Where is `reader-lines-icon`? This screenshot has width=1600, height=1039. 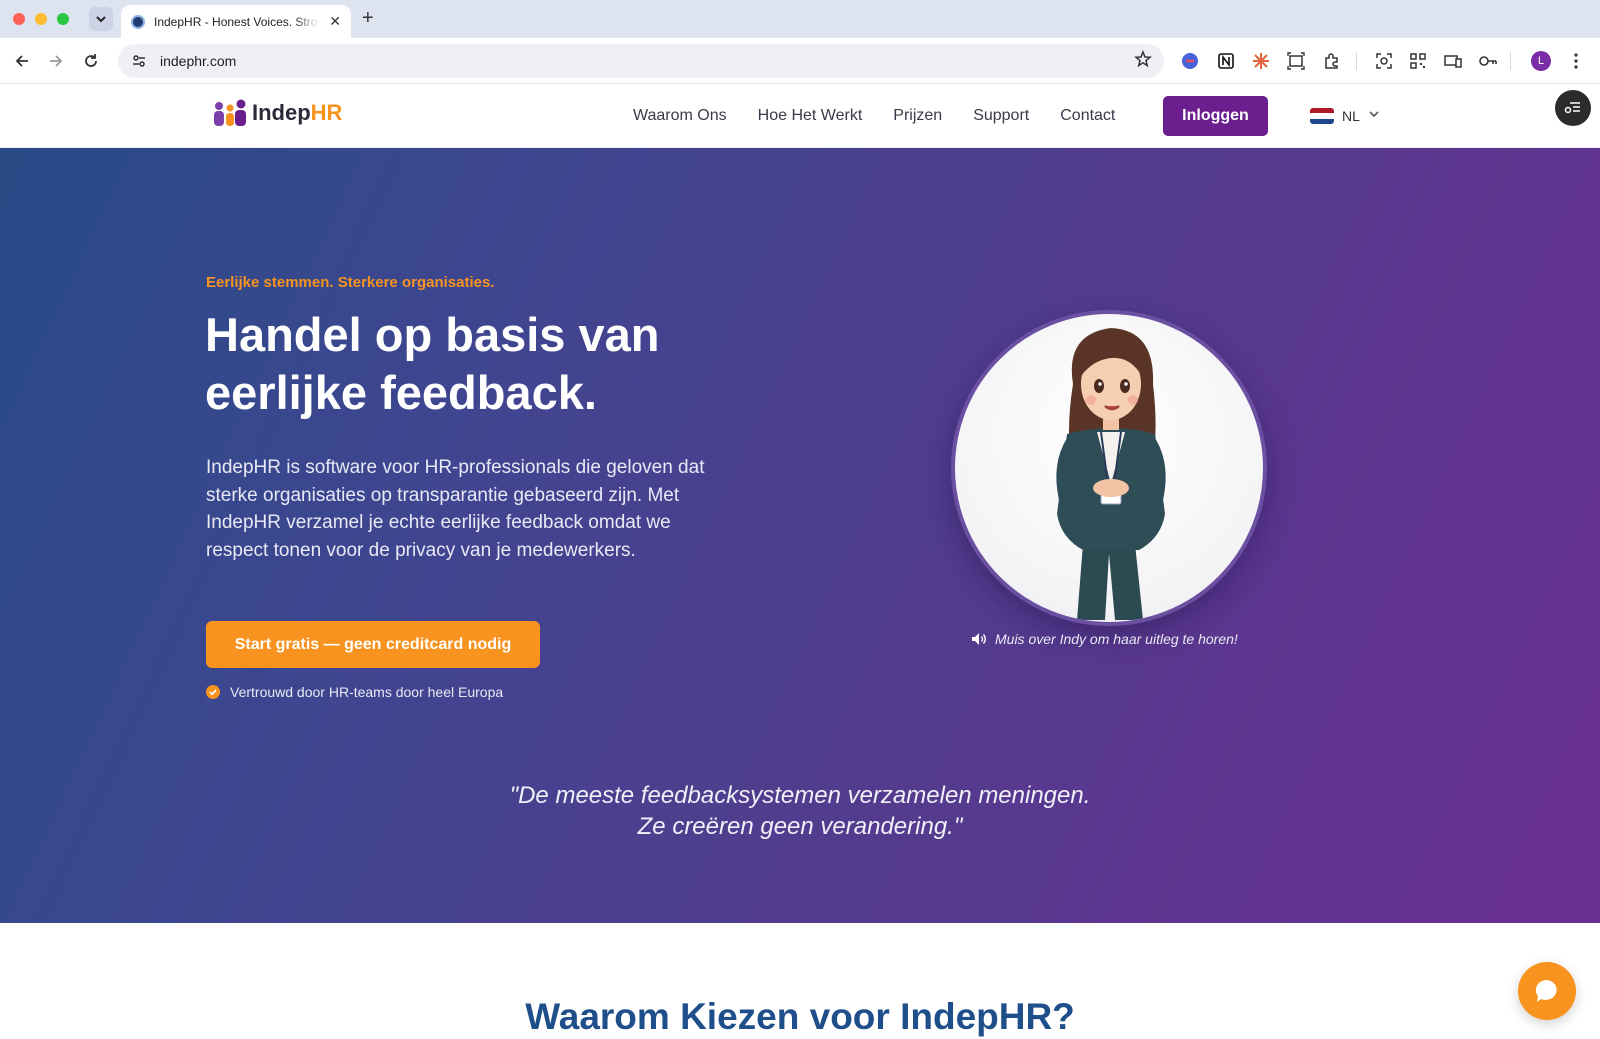
reader-lines-icon is located at coordinates (1572, 108).